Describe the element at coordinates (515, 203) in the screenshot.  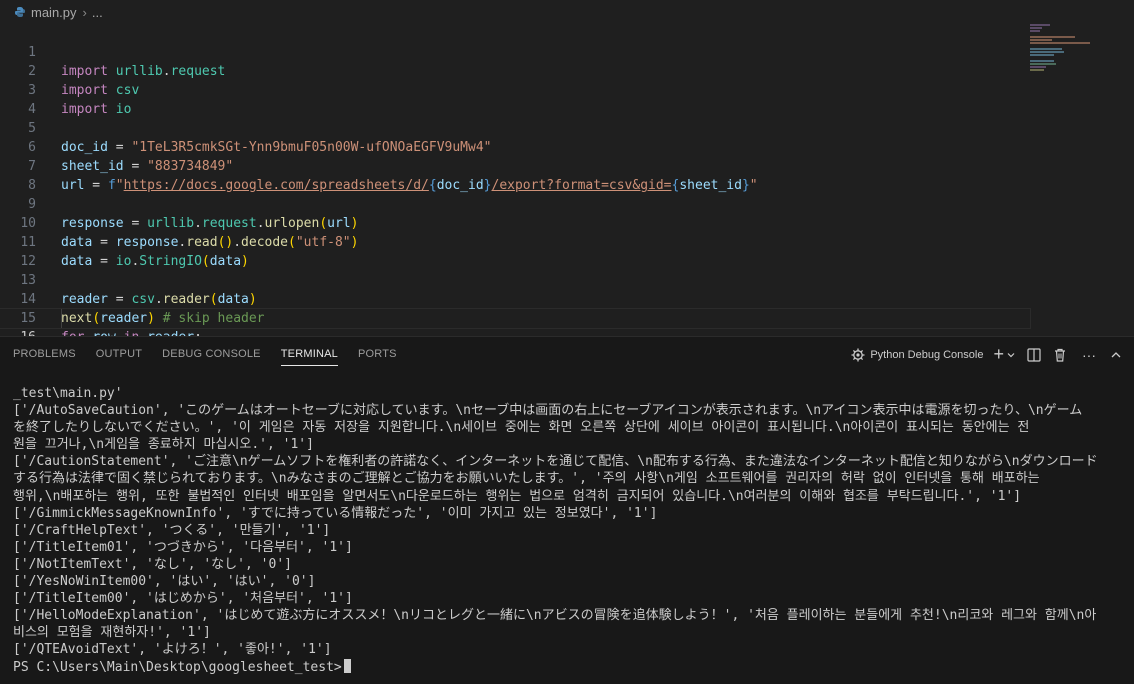
I see `code-line: 9 response = urllib.request.urlopen(url)` at that location.